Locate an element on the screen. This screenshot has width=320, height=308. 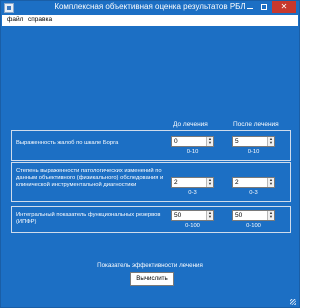
borg-before-stepper: 0 ▲ ▼ is located at coordinates (192, 141).